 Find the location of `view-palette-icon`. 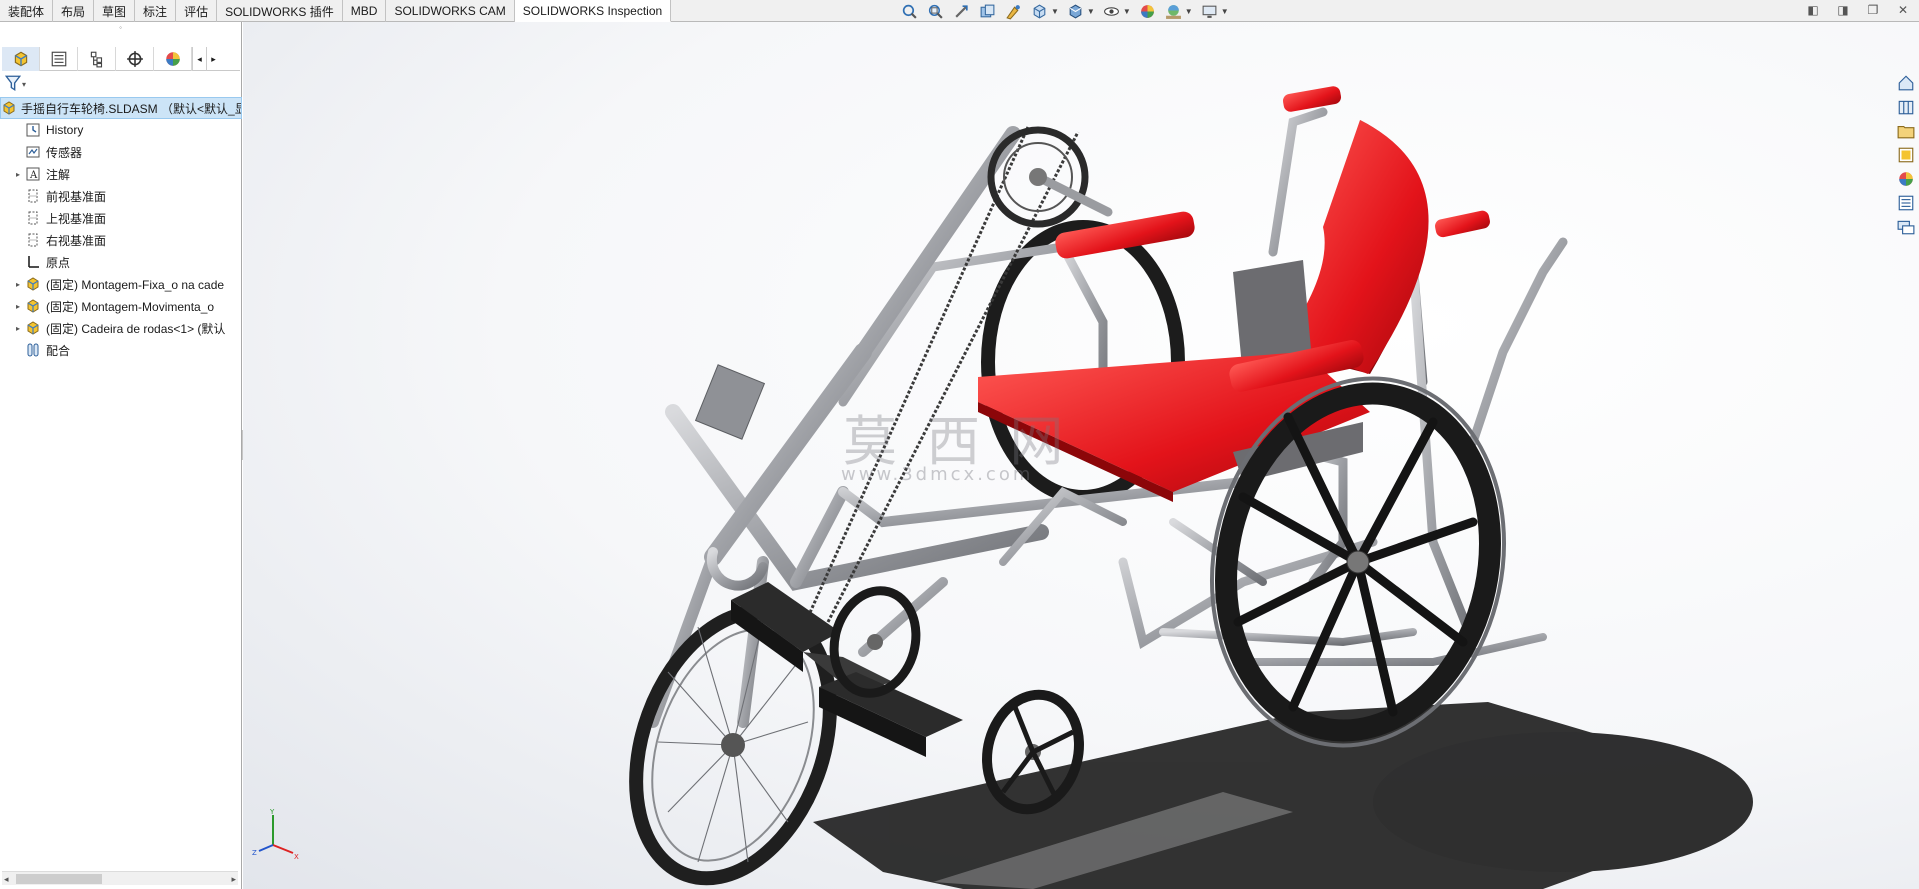

view-palette-icon is located at coordinates (1906, 155).